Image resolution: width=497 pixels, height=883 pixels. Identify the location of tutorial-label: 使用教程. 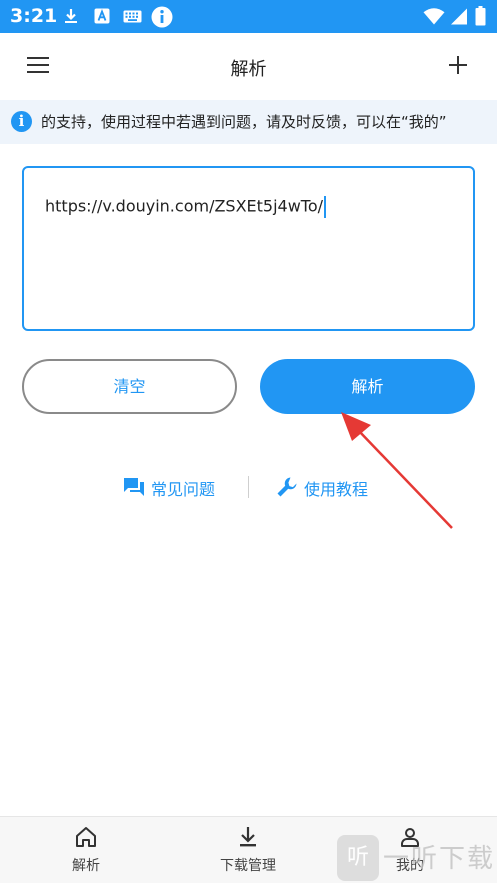
(336, 489).